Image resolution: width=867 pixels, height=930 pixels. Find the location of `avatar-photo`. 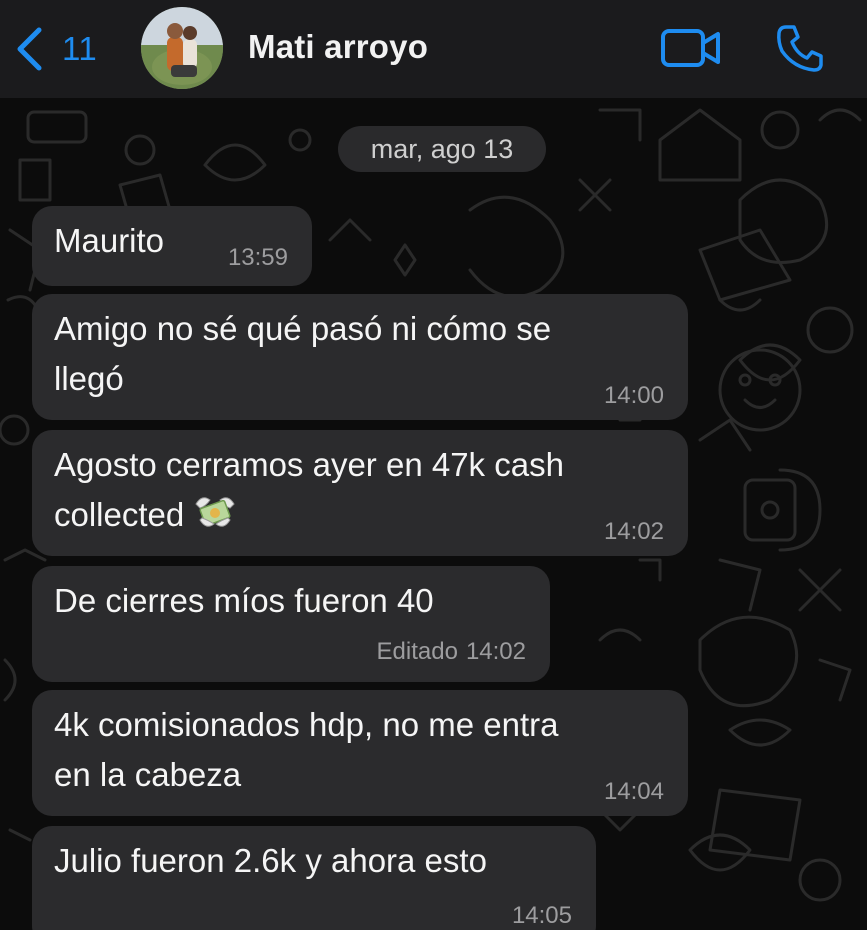

avatar-photo is located at coordinates (182, 48).